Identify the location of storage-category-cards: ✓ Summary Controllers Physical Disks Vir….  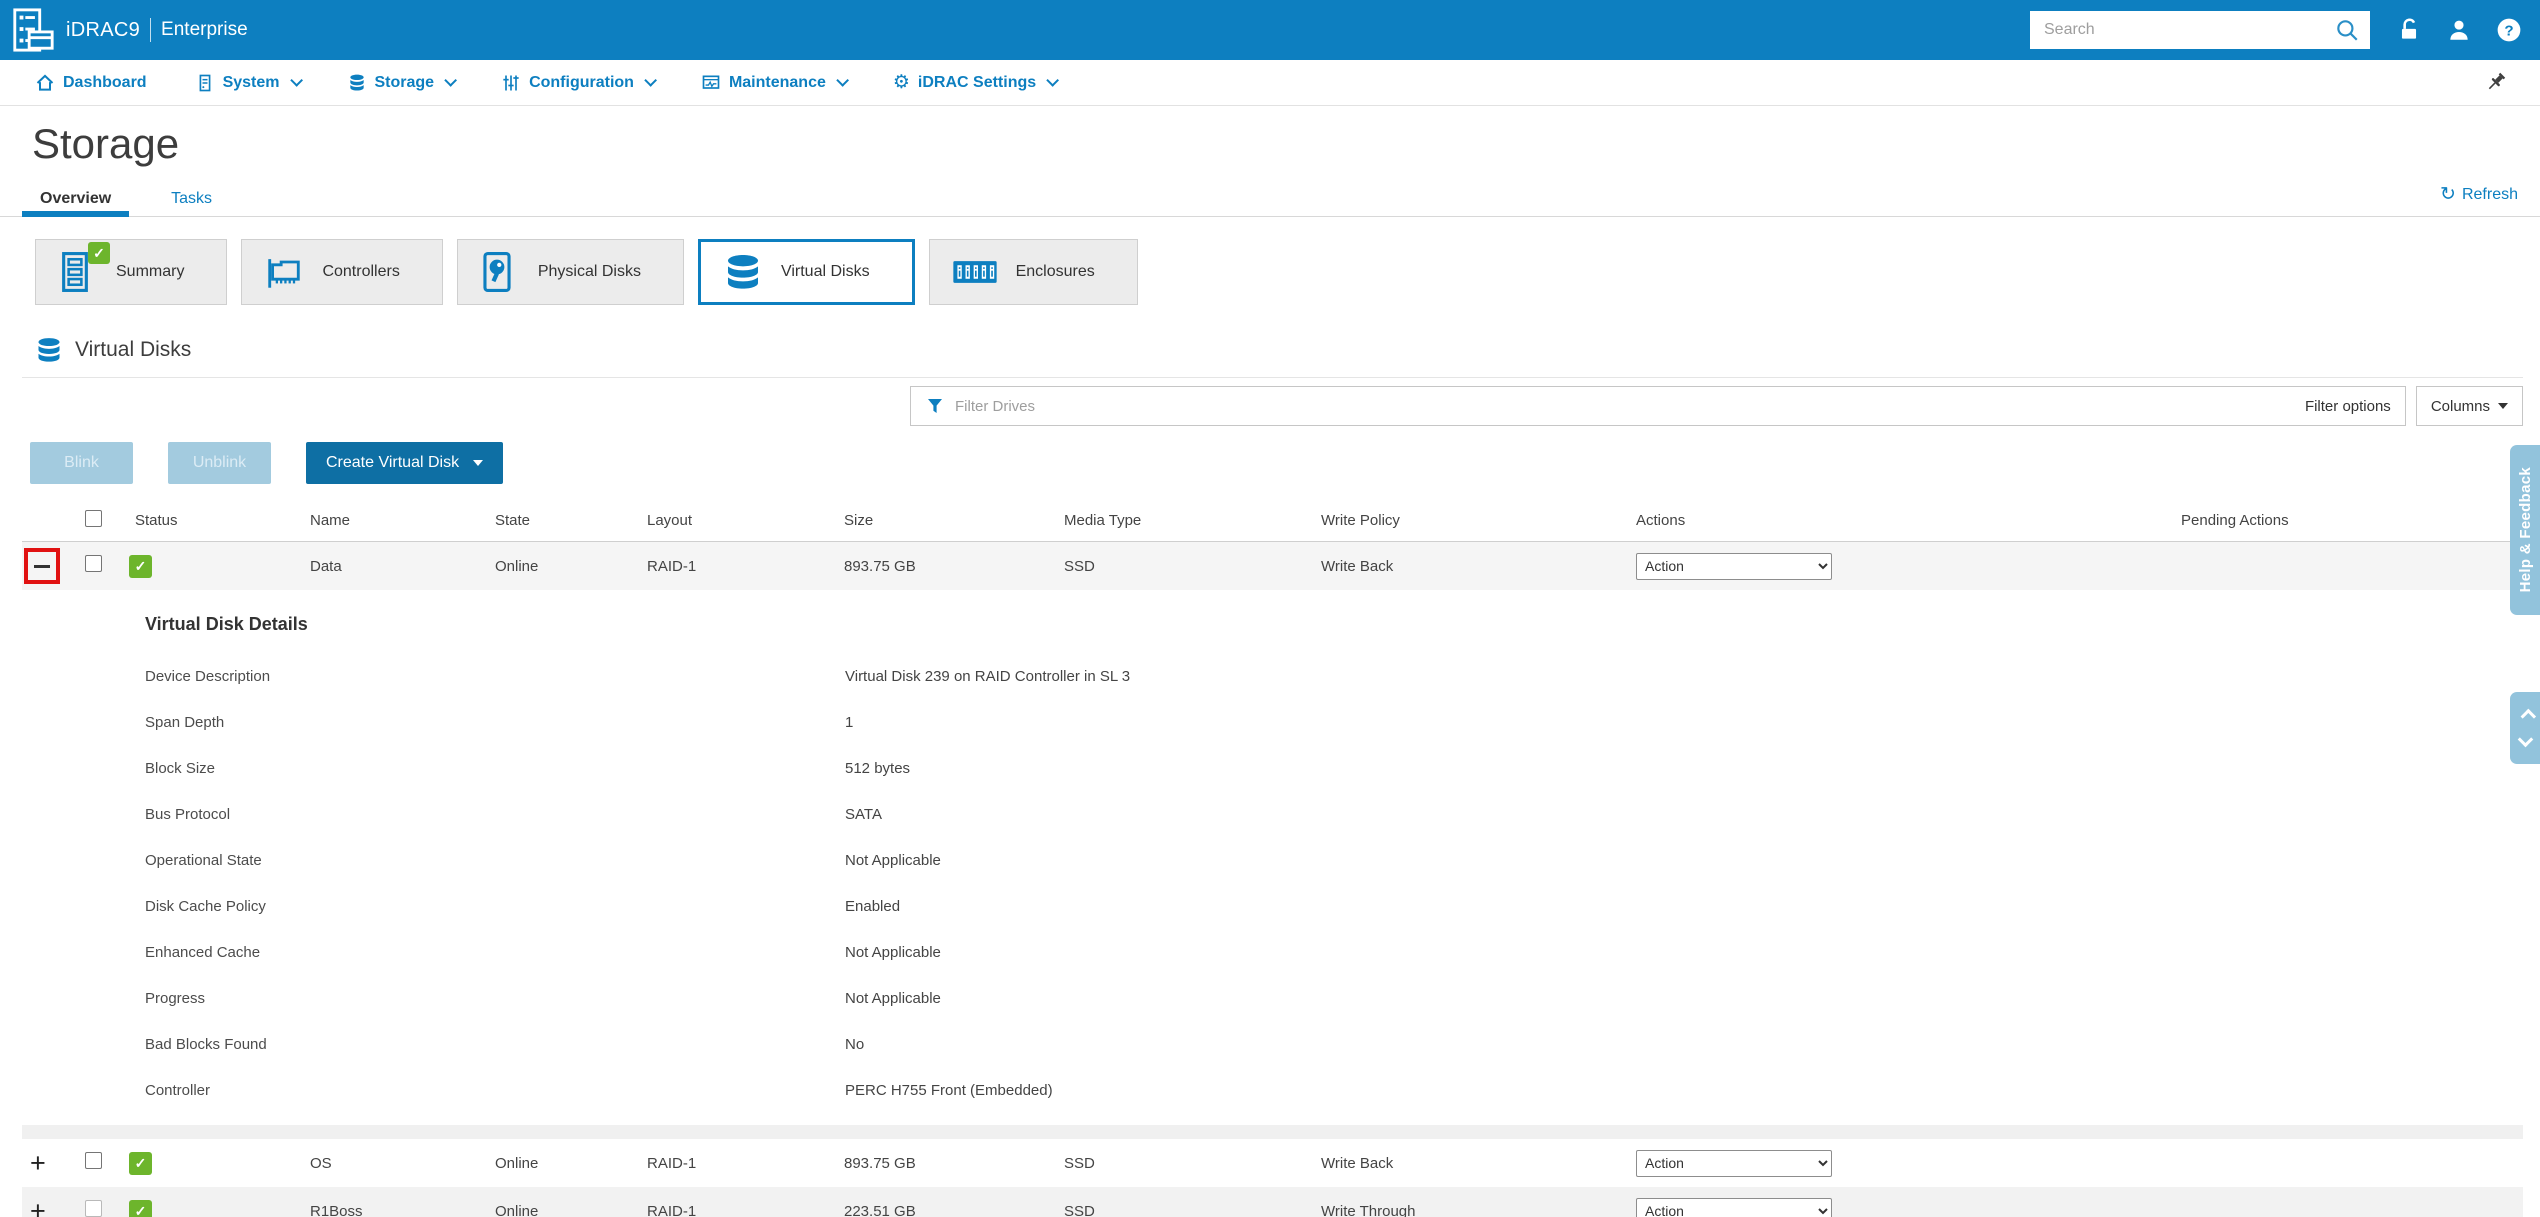
(1287, 272).